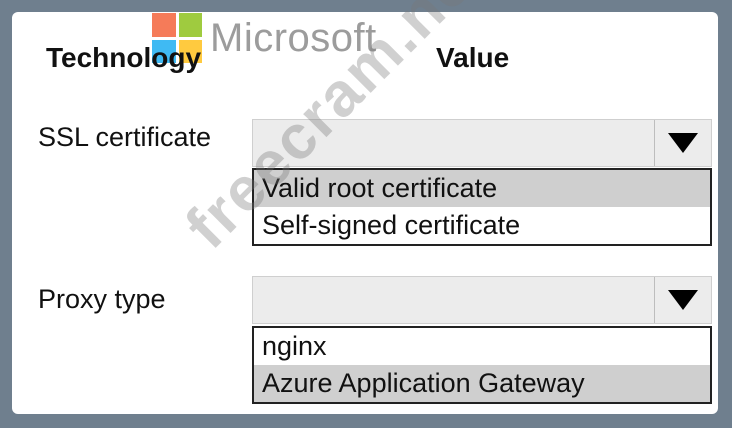 This screenshot has width=732, height=428. What do you see at coordinates (482, 225) in the screenshot?
I see `option-self-signed-certificate: Self-signed certificate` at bounding box center [482, 225].